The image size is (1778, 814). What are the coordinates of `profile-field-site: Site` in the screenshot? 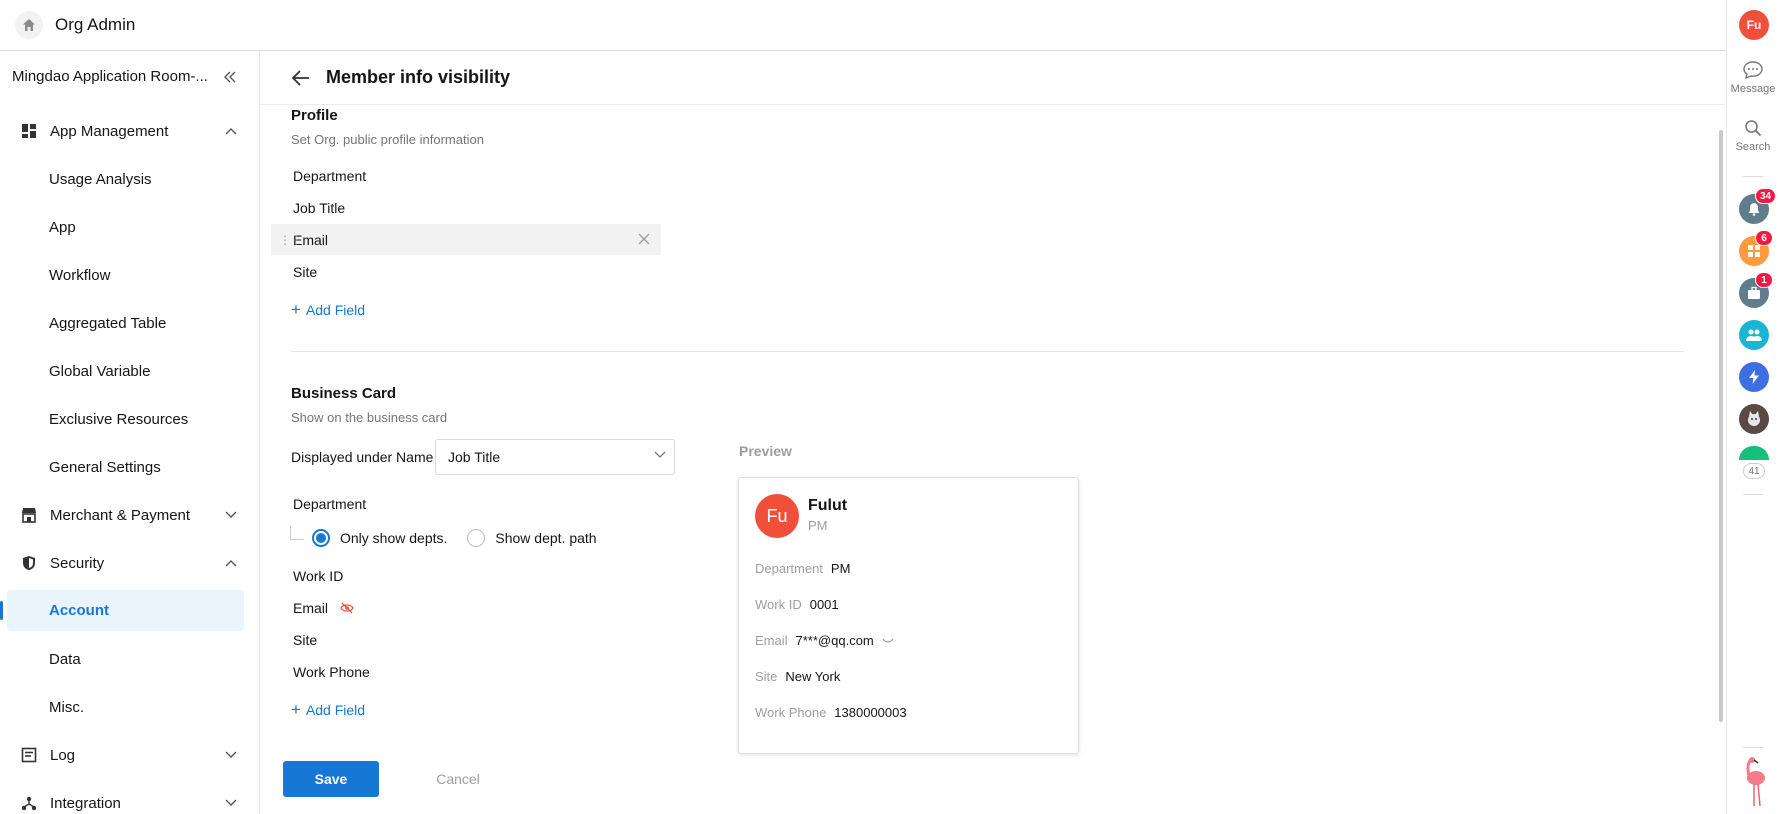 It's located at (466, 271).